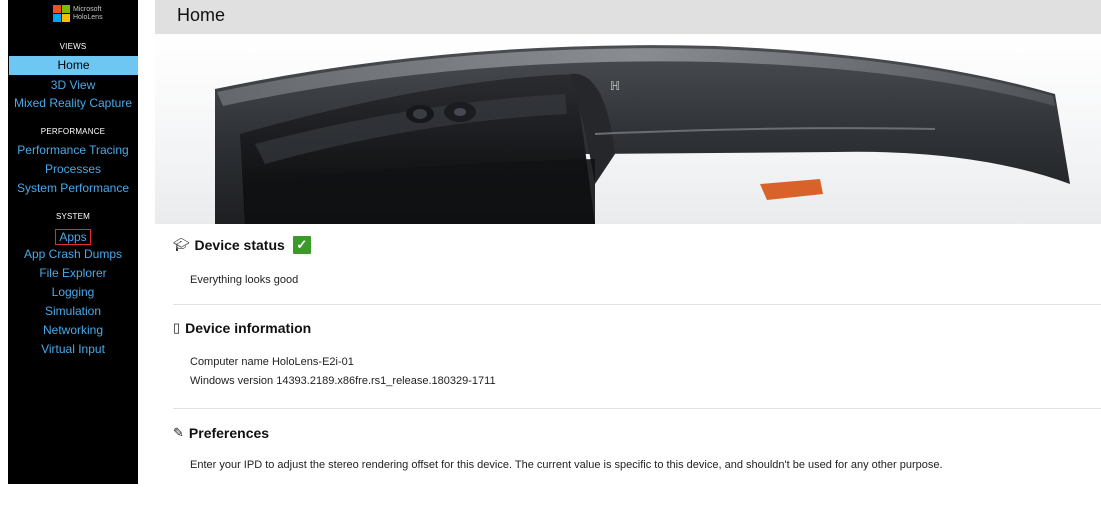 The width and height of the screenshot is (1101, 532). I want to click on pencil-icon: ✎, so click(178, 432).